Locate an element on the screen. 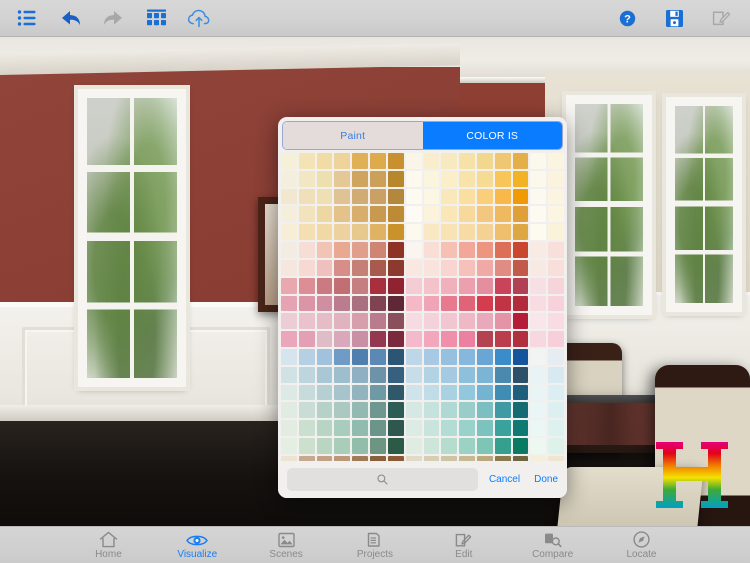 Image resolution: width=750 pixels, height=563 pixels. cloud-upload-icon is located at coordinates (199, 18).